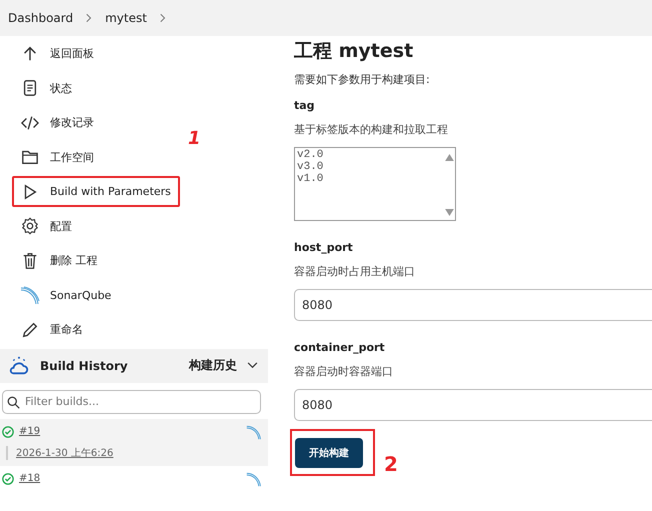 The image size is (652, 511). Describe the element at coordinates (329, 453) in the screenshot. I see `build-button: 开始构建` at that location.